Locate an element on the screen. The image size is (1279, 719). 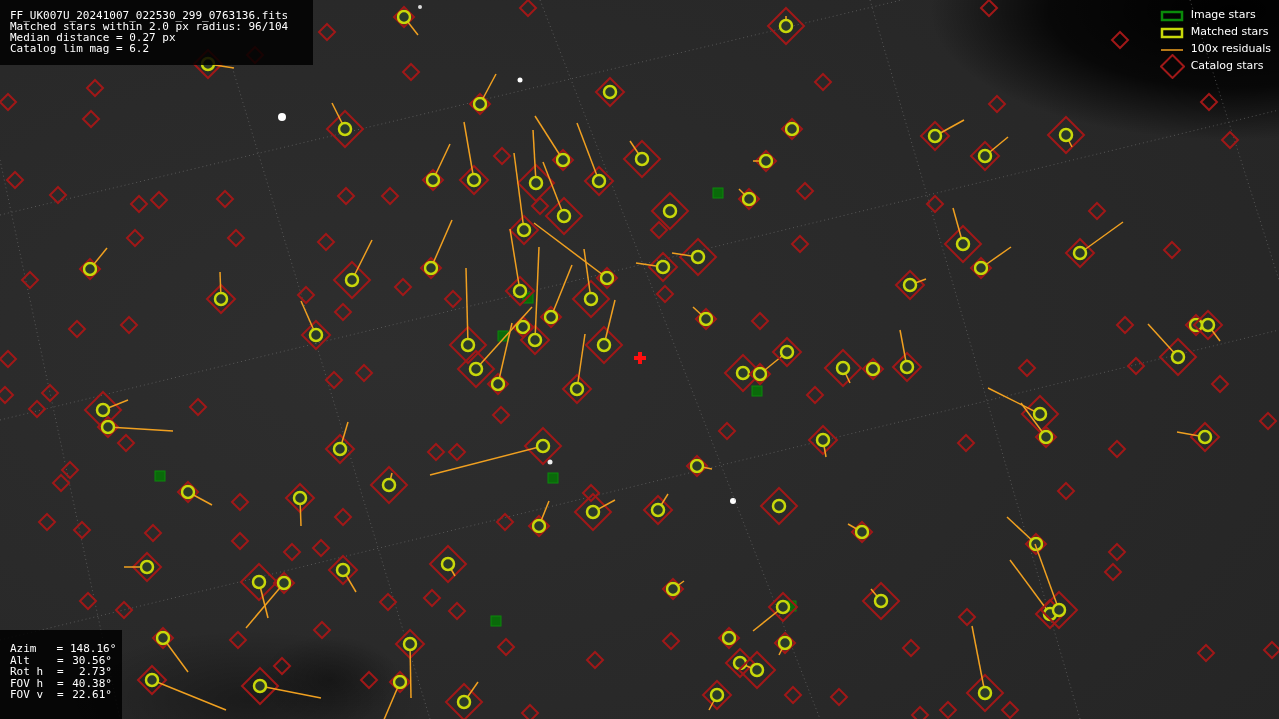
square-icon is located at coordinates (1172, 15).